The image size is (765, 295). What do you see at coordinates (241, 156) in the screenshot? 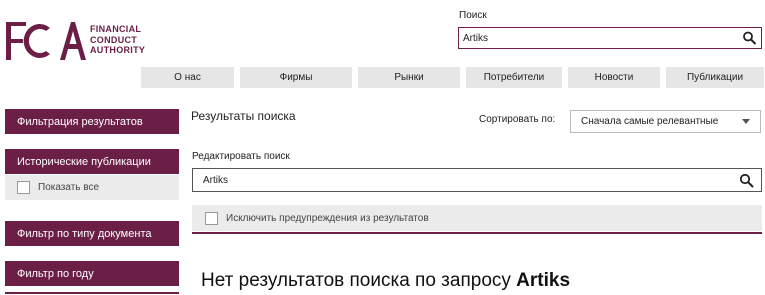
I see `edit-search-label: Редактировать поиск` at bounding box center [241, 156].